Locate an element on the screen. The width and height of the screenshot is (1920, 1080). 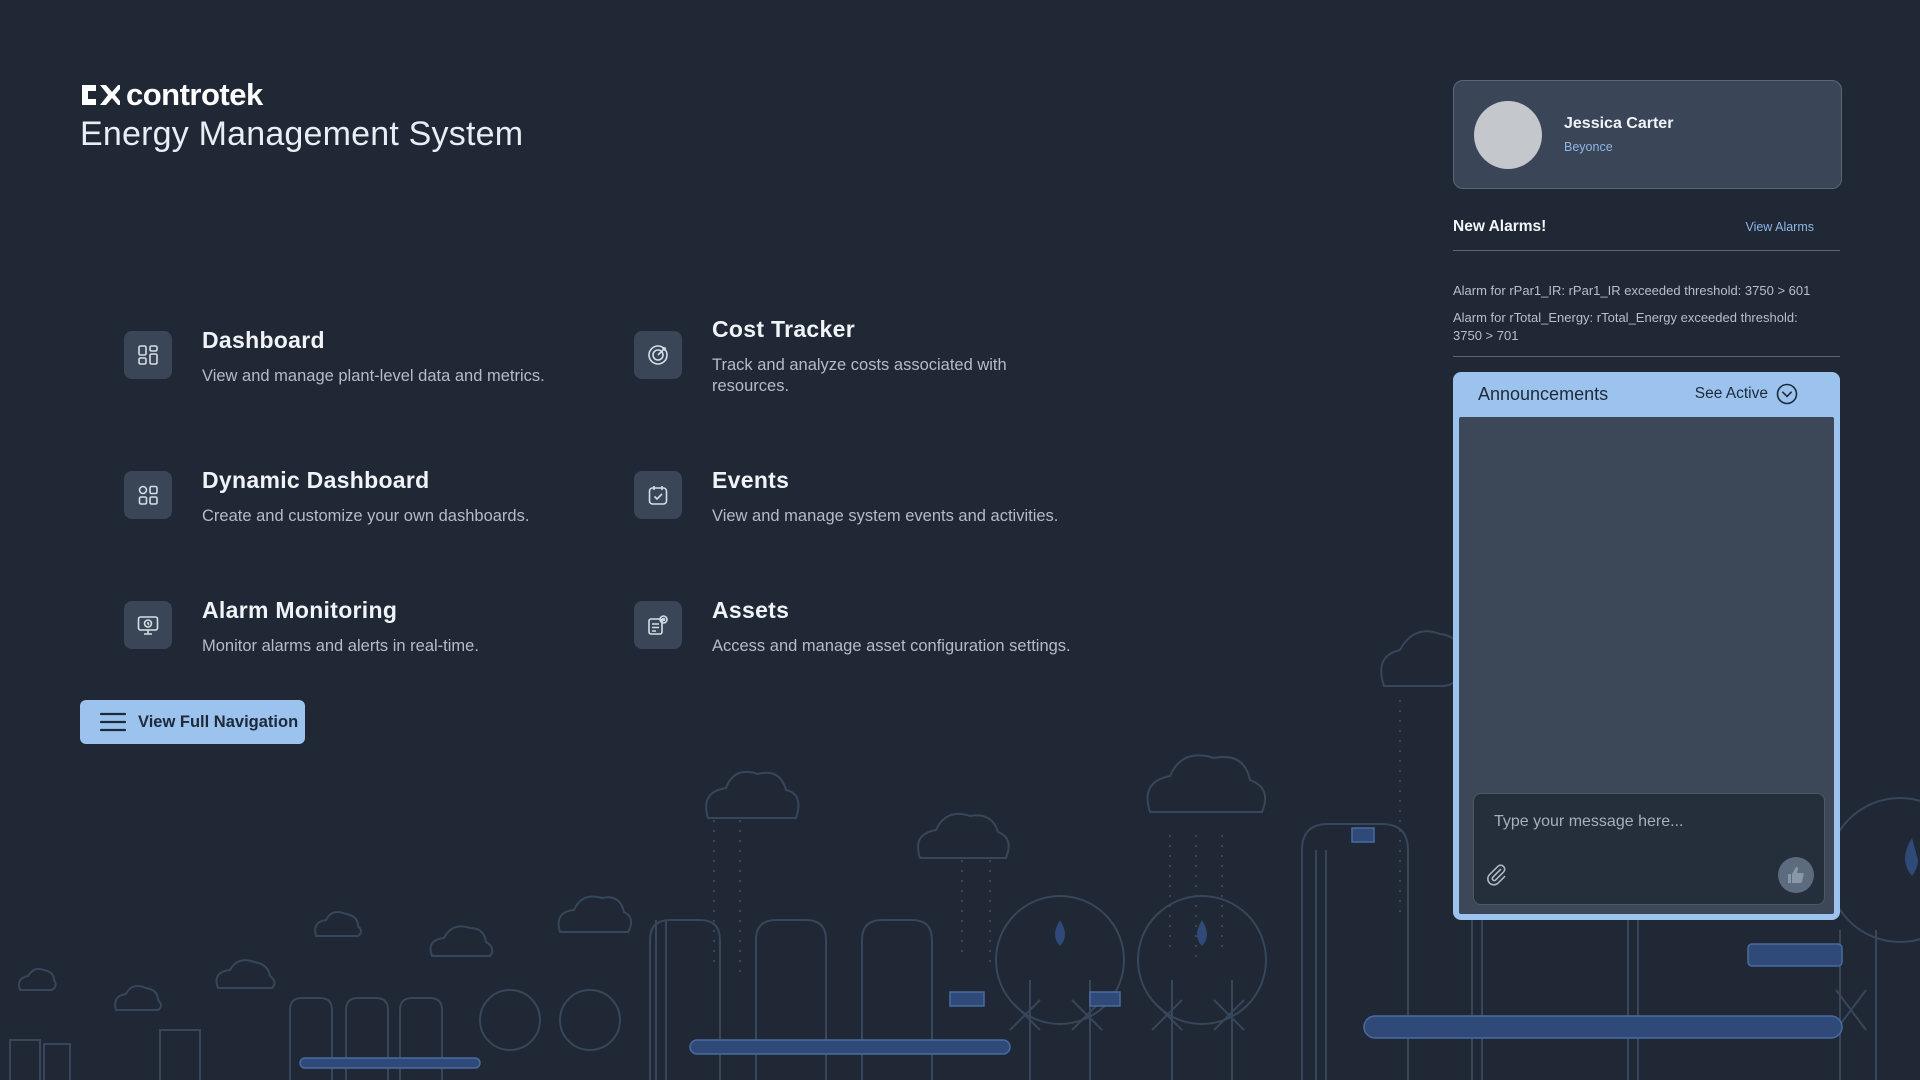
brand-header: controtek Energy Management System is located at coordinates (302, 115).